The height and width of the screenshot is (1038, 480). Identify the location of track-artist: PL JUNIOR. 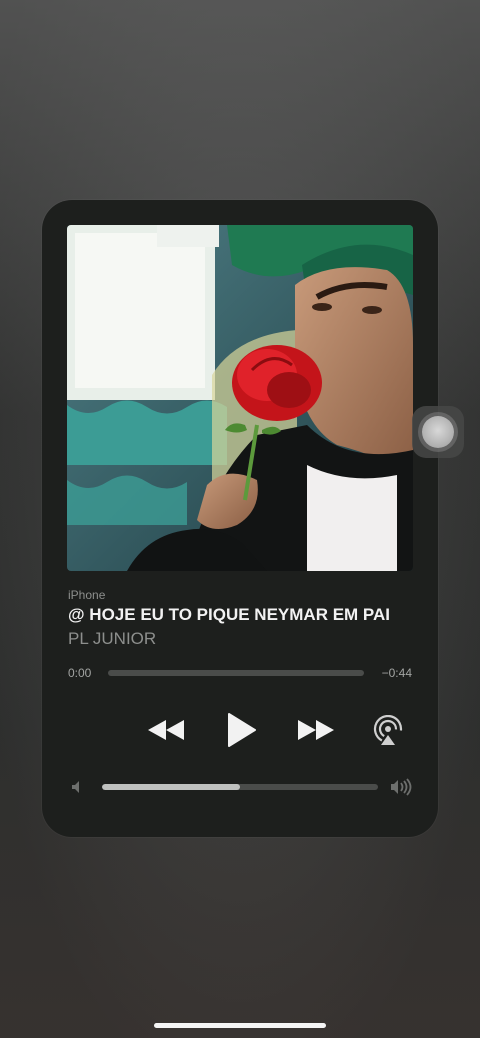
(112, 638).